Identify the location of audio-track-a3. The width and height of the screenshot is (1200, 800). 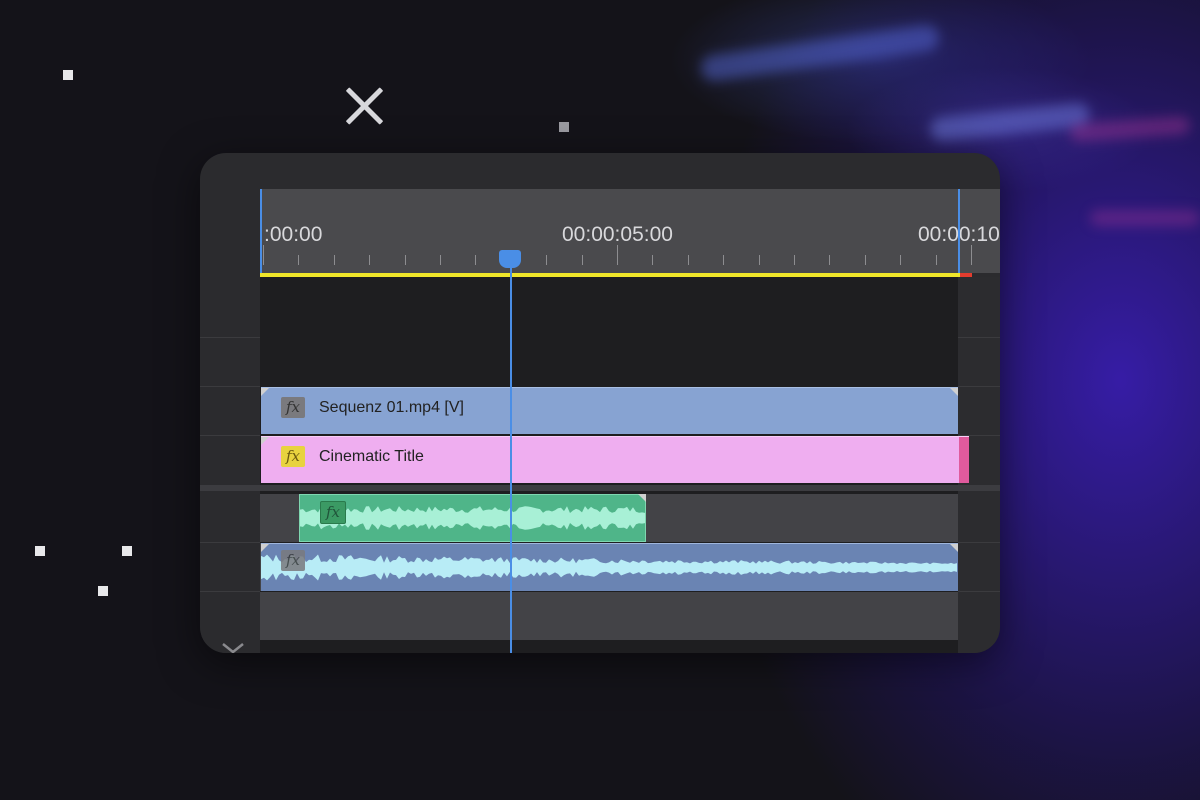
(609, 616).